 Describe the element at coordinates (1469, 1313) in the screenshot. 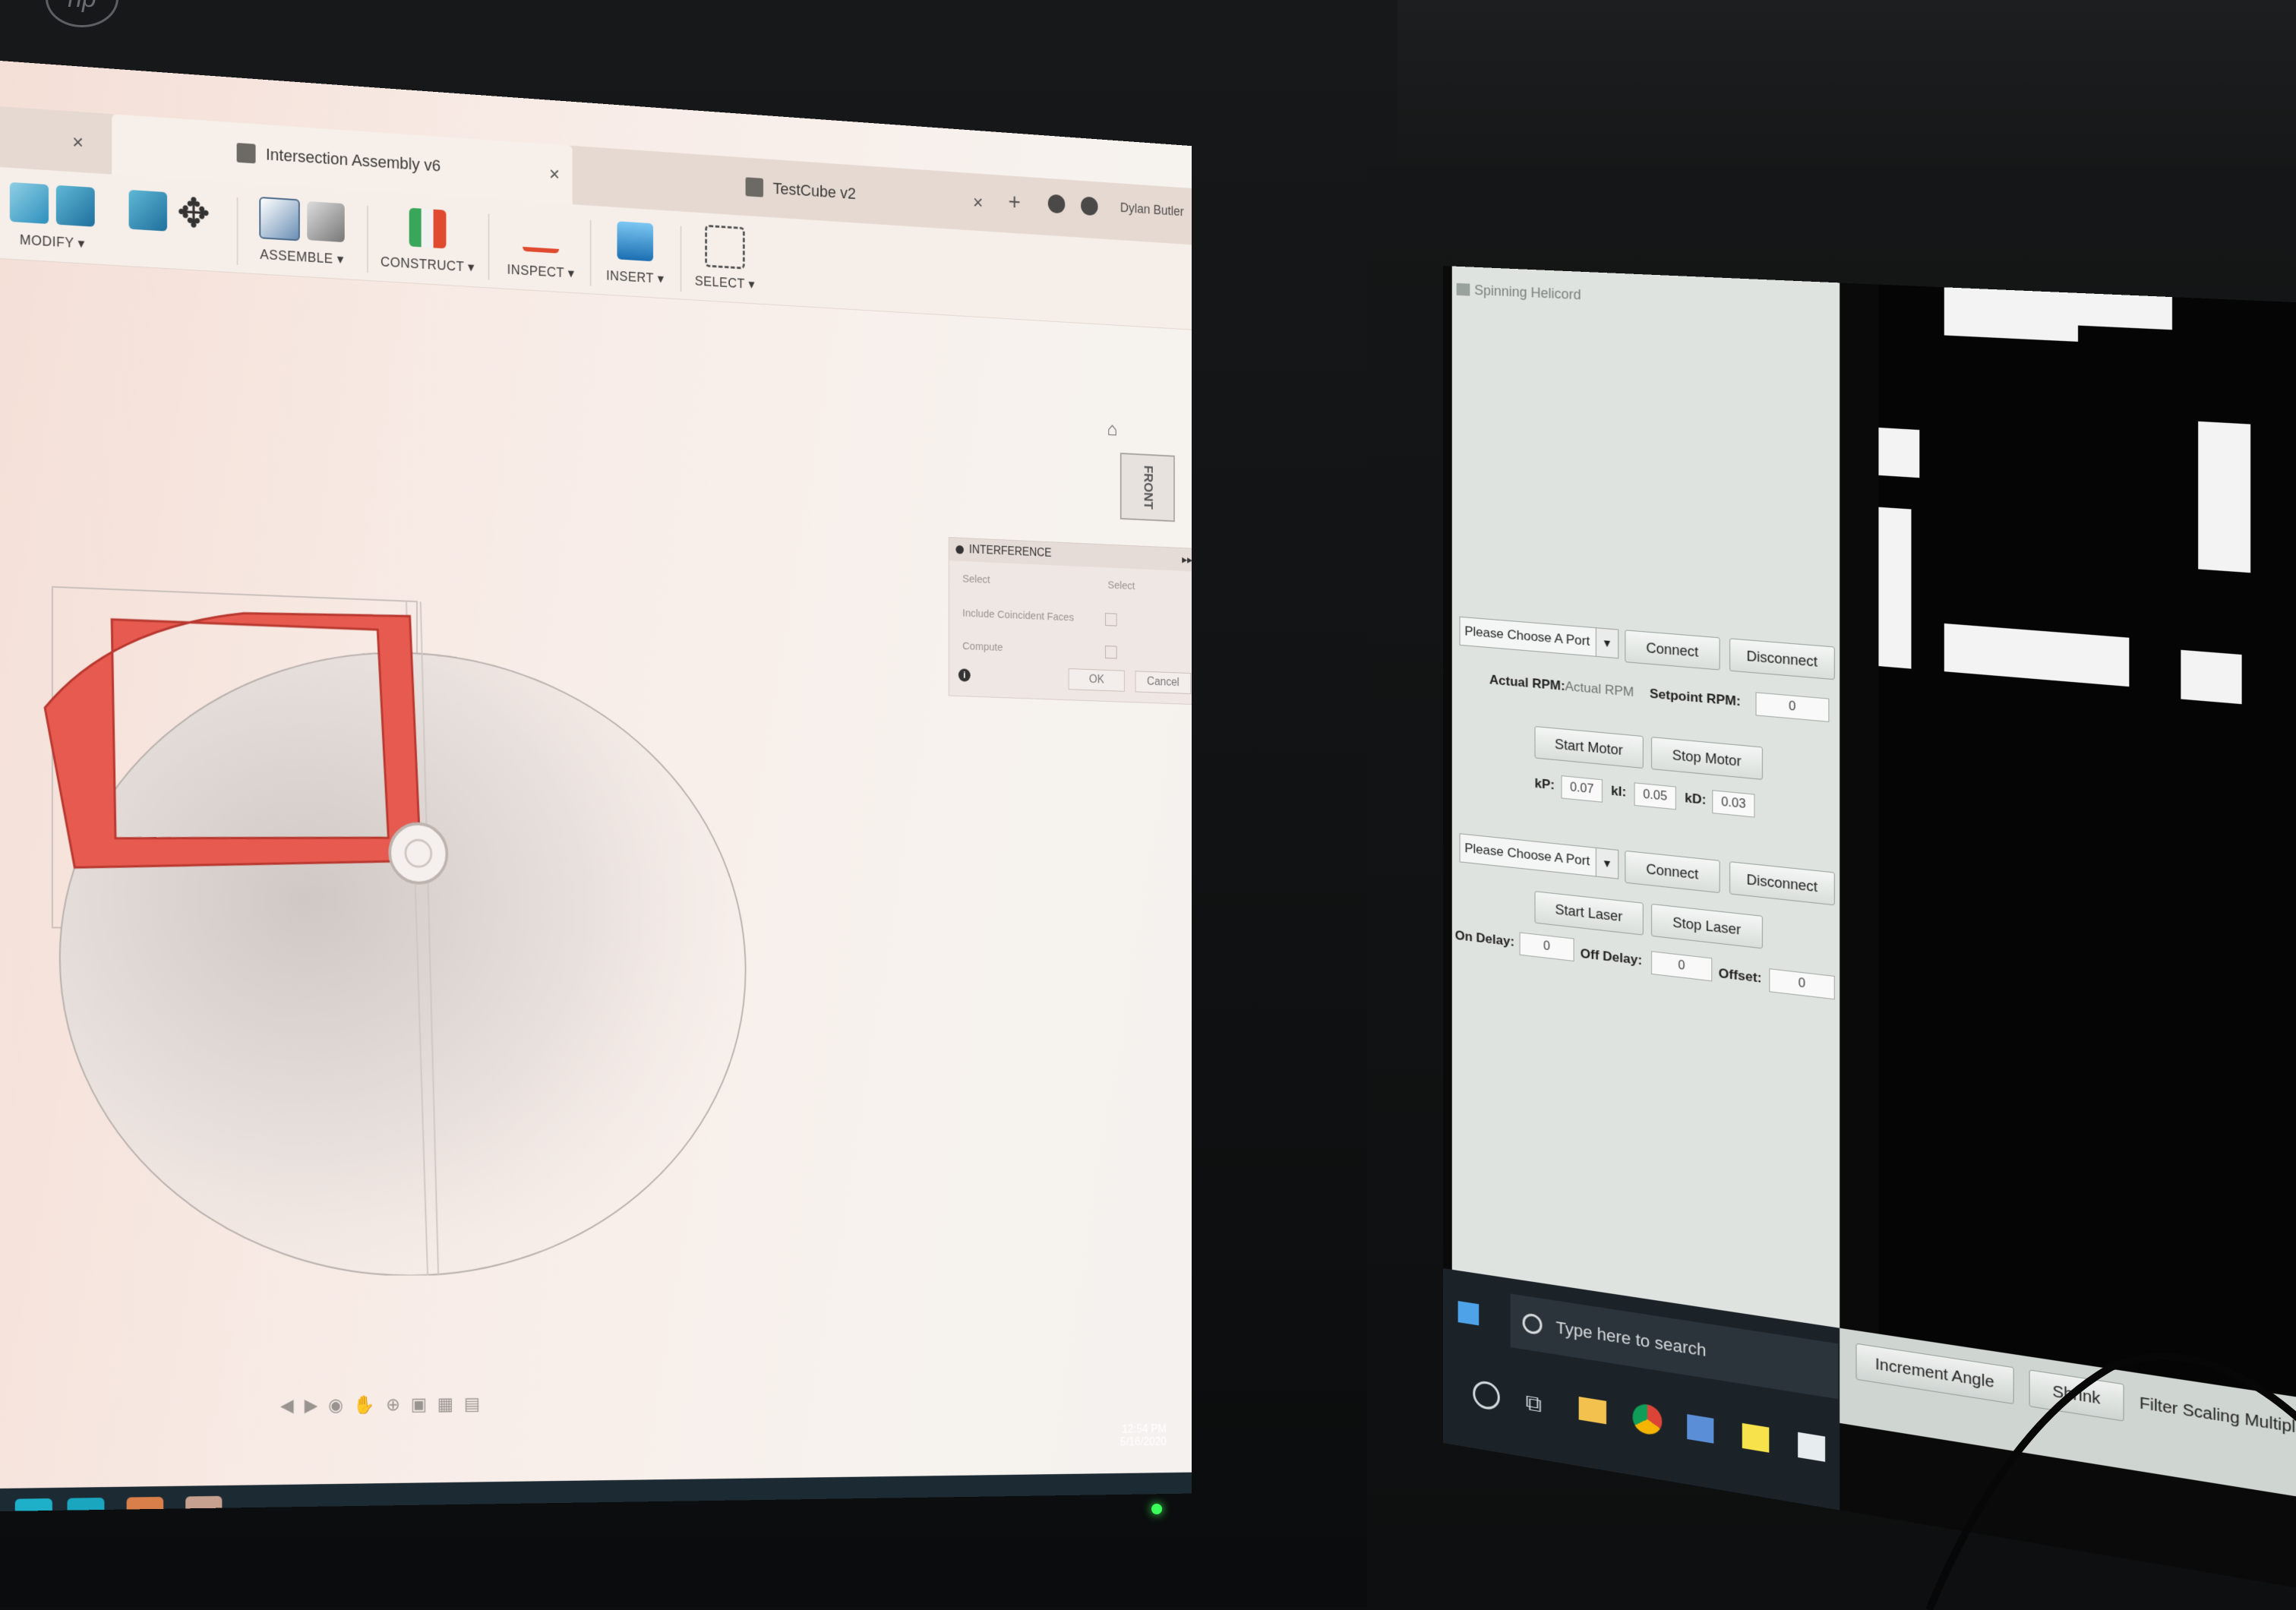

I see `windows-start-icon` at that location.